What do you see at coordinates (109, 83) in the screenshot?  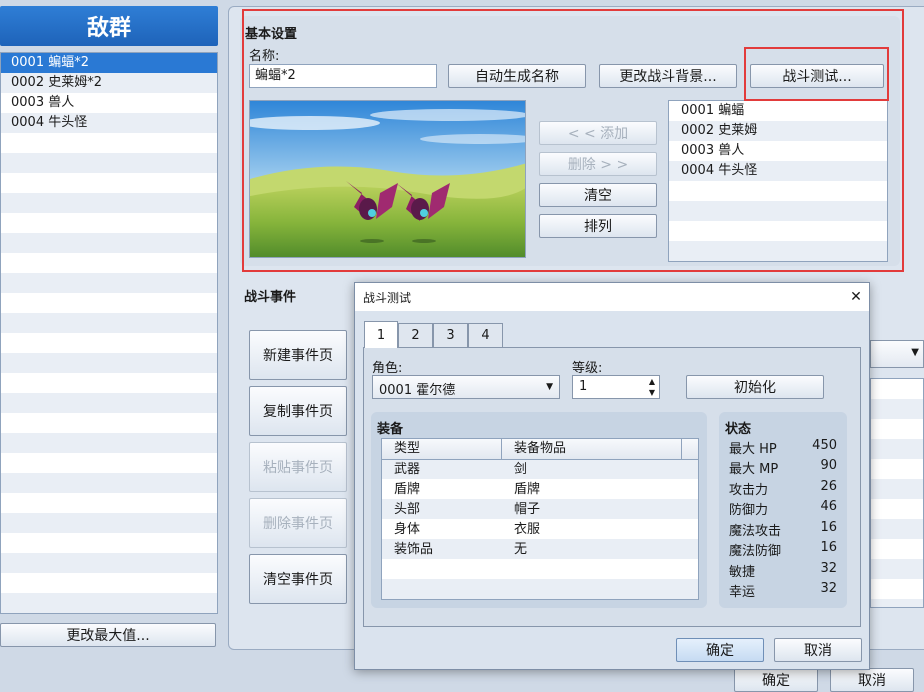 I see `troop-list-item: 0002 史莱姆*2` at bounding box center [109, 83].